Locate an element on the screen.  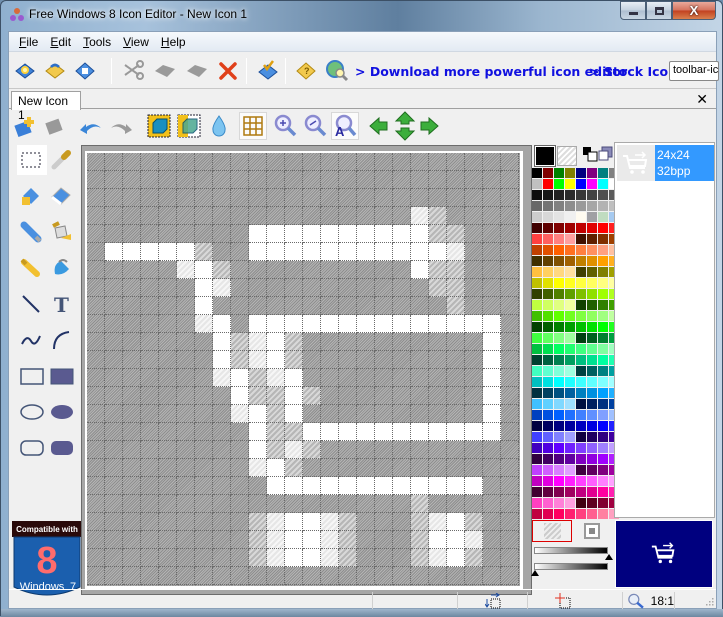
copy-button is located at coordinates (165, 71).